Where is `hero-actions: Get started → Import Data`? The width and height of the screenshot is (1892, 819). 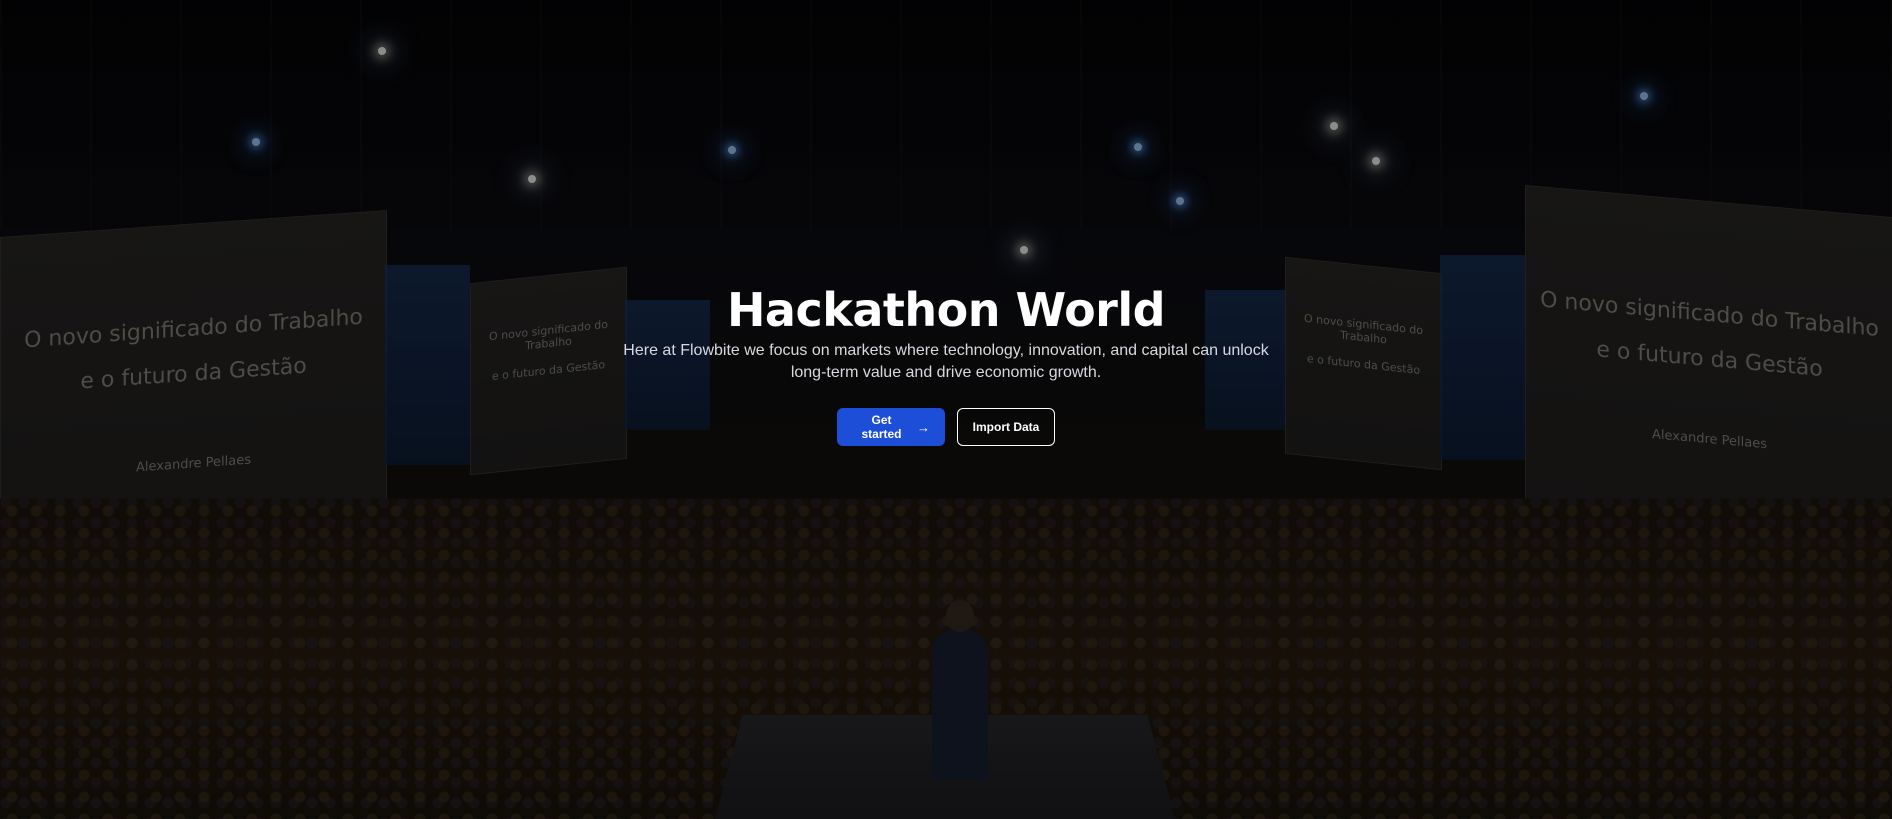
hero-actions: Get started → Import Data is located at coordinates (946, 427).